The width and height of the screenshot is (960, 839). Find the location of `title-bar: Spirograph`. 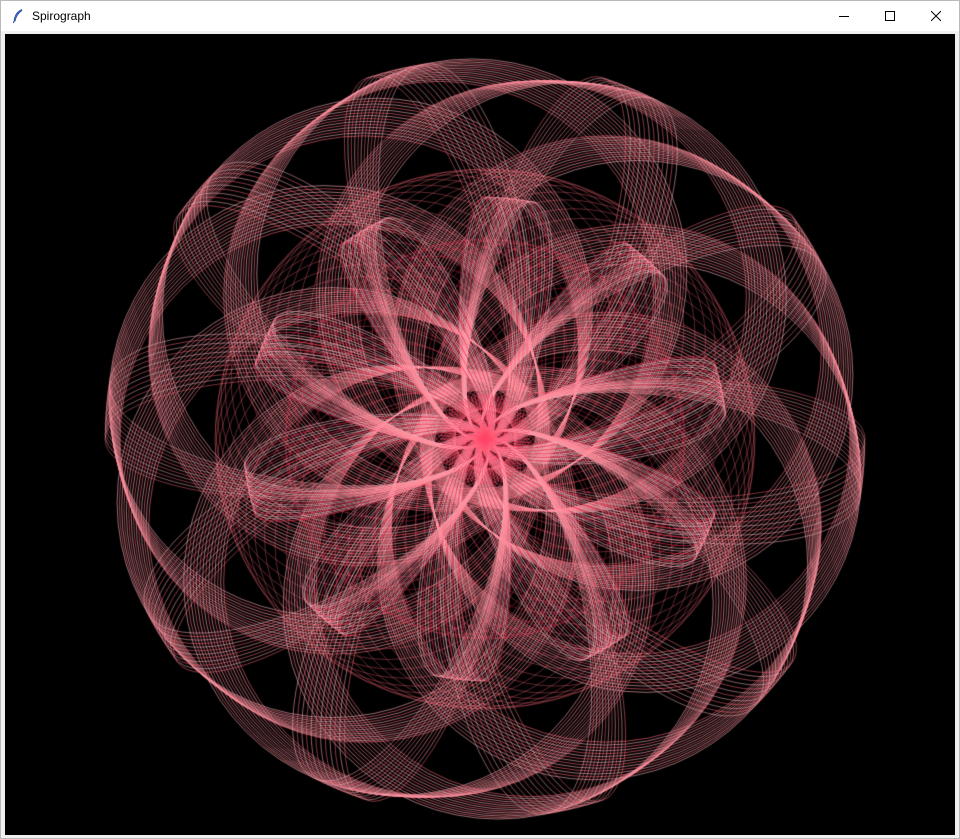

title-bar: Spirograph is located at coordinates (480, 16).